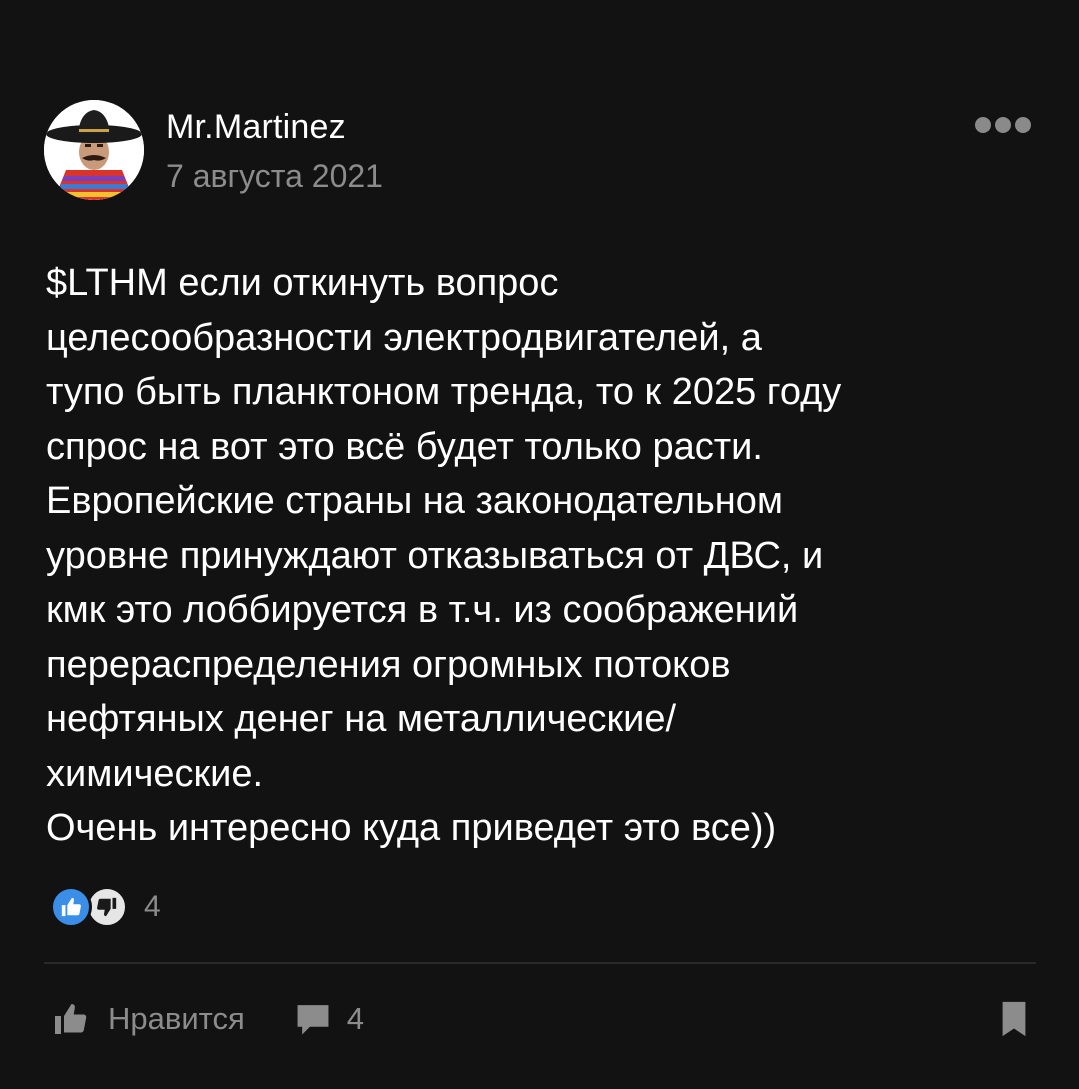 The height and width of the screenshot is (1089, 1079). Describe the element at coordinates (355, 1018) in the screenshot. I see `comments-count: 4` at that location.